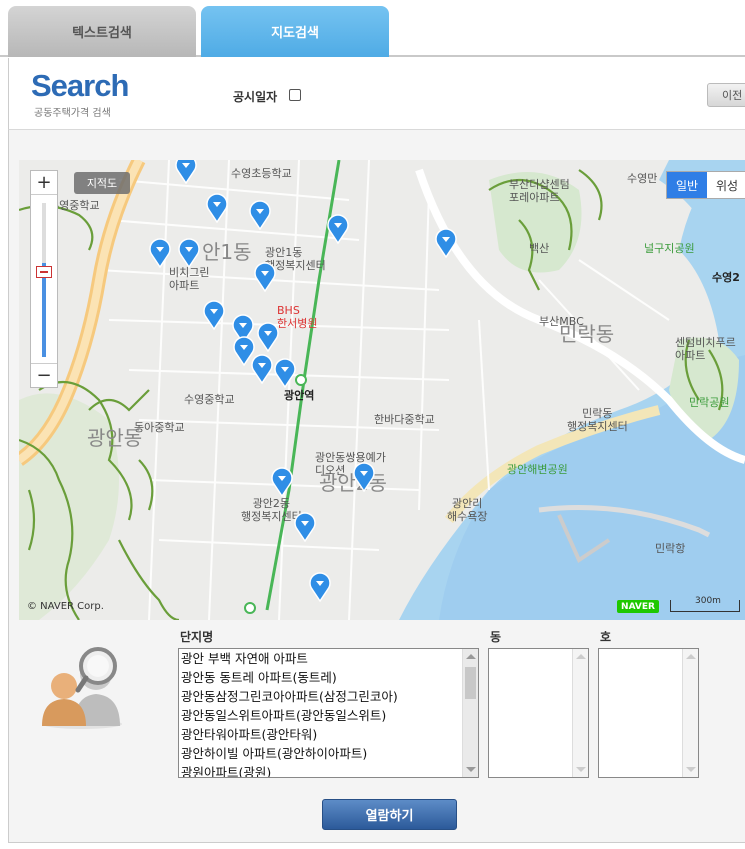 This screenshot has width=745, height=849. Describe the element at coordinates (297, 317) in the screenshot. I see `map-label: BHS 한서병원` at that location.